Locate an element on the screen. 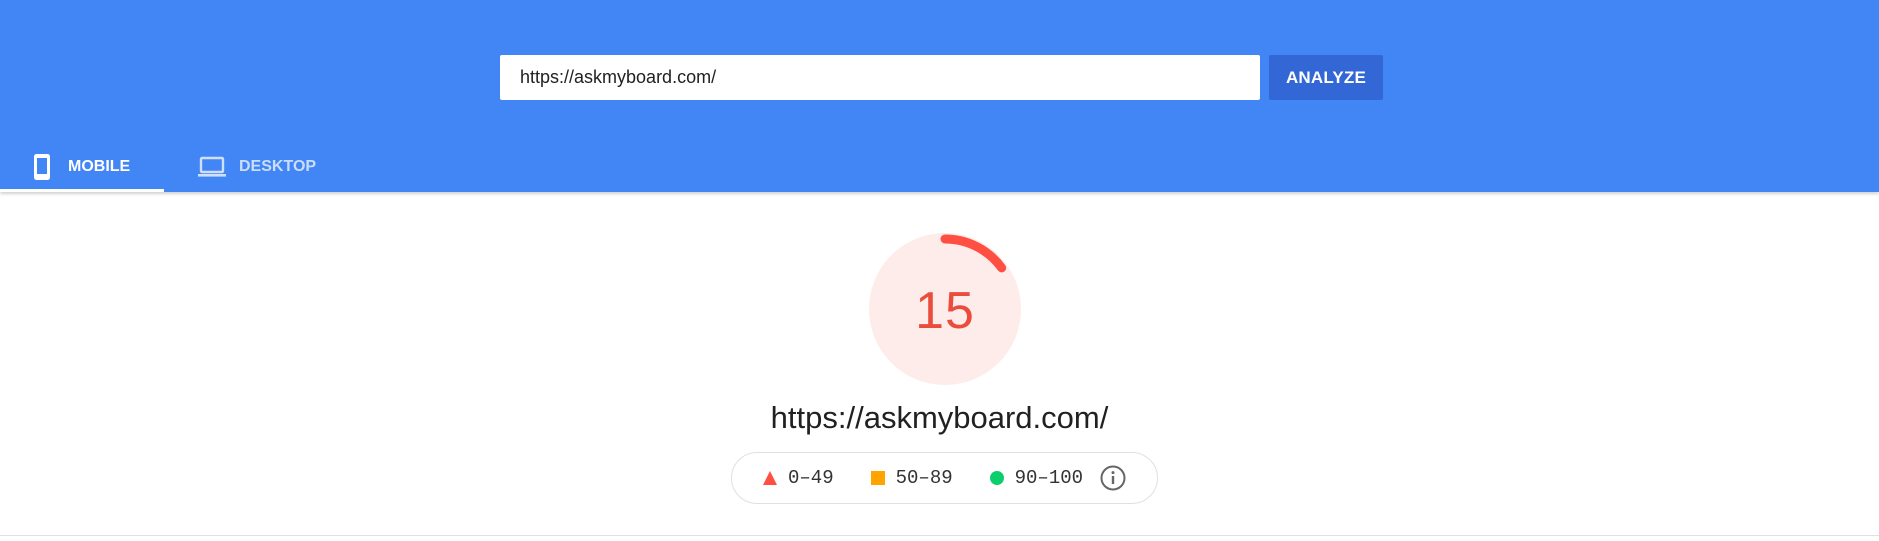 This screenshot has width=1879, height=541. tab-desktop: DESKTOP is located at coordinates (251, 167).